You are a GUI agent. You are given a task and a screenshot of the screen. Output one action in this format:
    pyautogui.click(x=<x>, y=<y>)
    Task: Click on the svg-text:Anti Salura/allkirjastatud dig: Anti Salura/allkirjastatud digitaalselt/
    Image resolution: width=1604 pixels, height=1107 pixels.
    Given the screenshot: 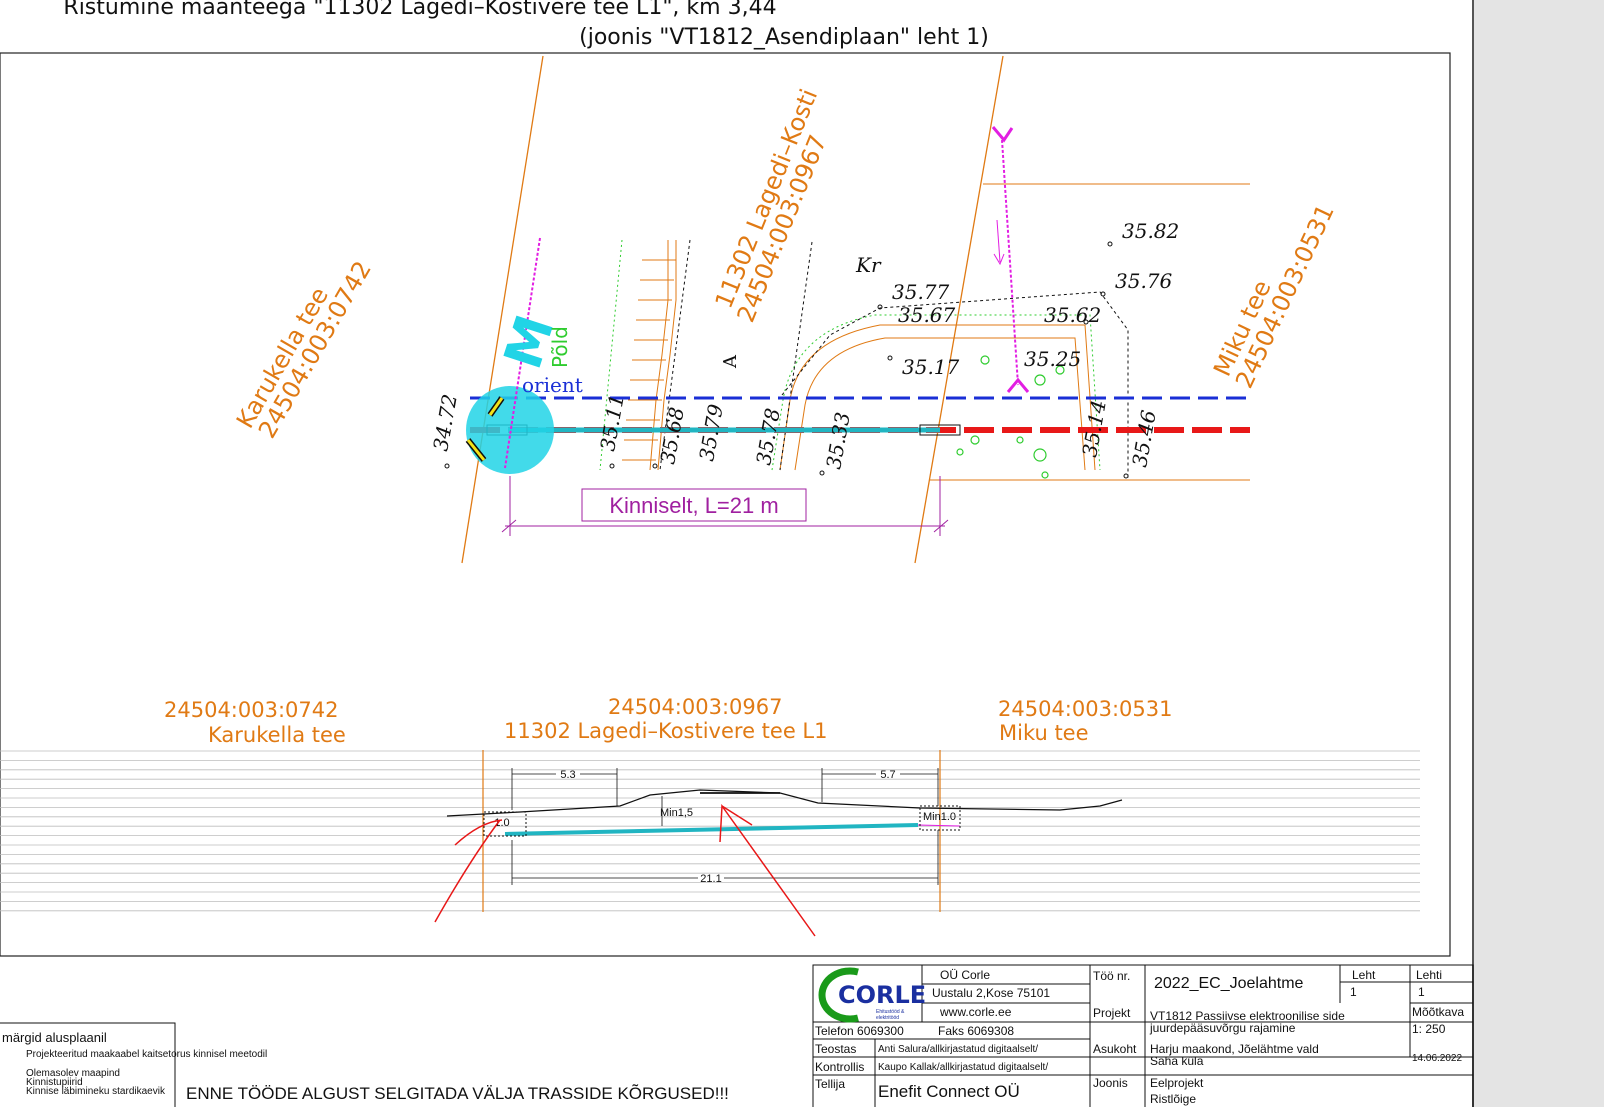 What is the action you would take?
    pyautogui.click(x=958, y=1049)
    